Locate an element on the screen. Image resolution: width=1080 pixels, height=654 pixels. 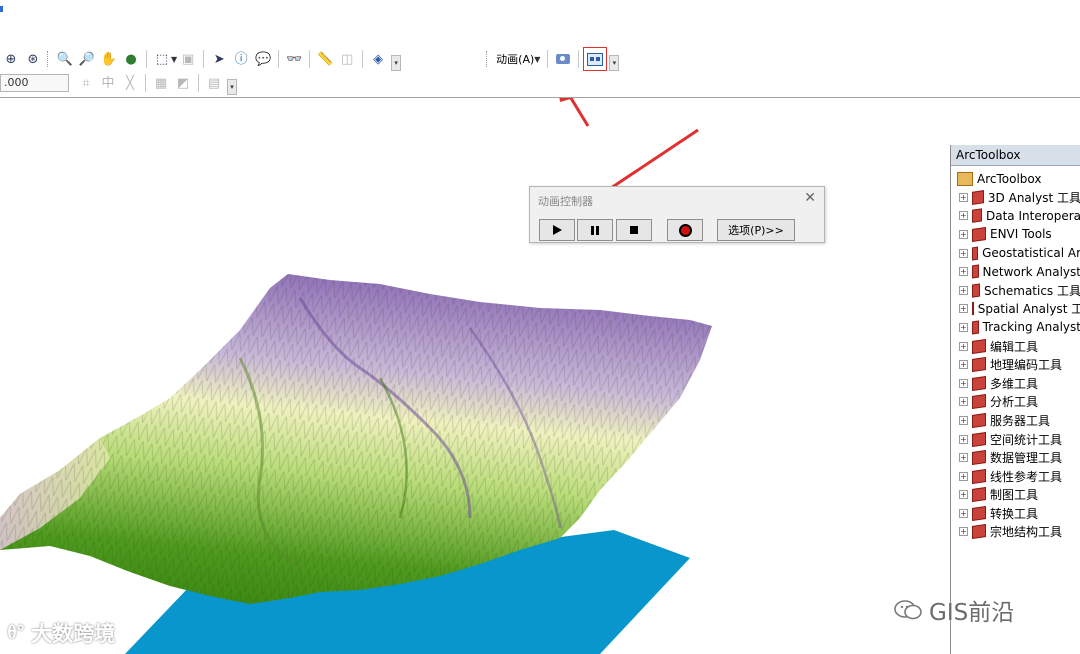
fixed-zoom-icon: ⊛ is located at coordinates (33, 59).